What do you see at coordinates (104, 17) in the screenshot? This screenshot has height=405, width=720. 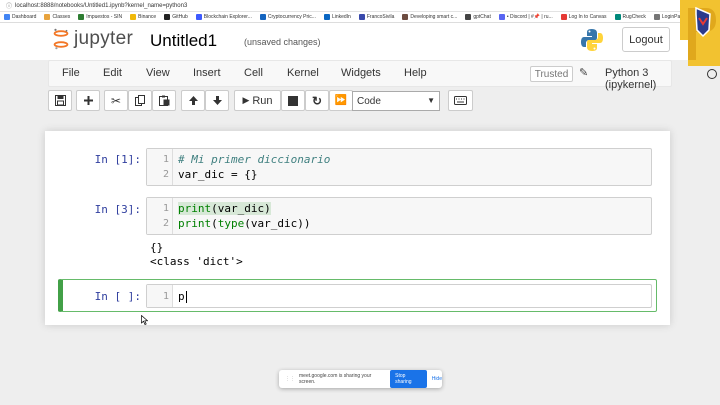 I see `bookmark-label: Impuestos - SIN` at bounding box center [104, 17].